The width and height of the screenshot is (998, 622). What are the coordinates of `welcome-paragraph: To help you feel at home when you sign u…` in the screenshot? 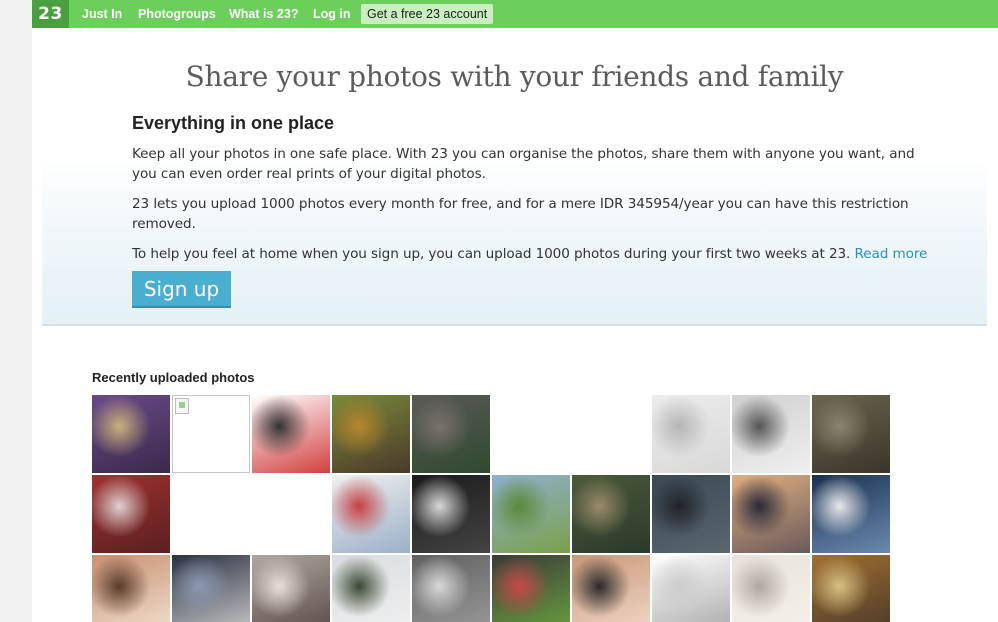 It's located at (537, 254).